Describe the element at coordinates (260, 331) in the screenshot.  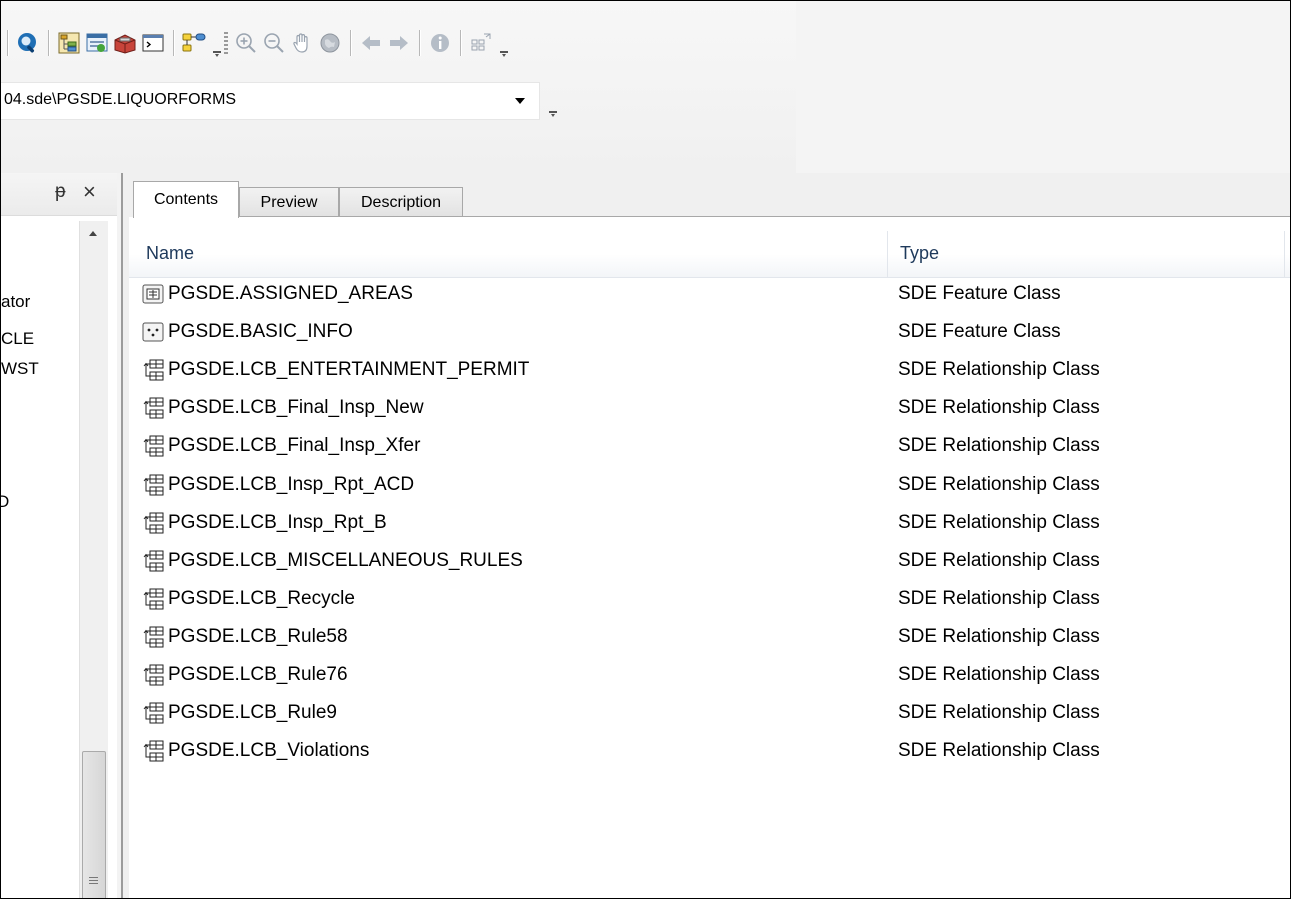
I see `list-item-name: PGSDE.BASIC_INFO` at that location.